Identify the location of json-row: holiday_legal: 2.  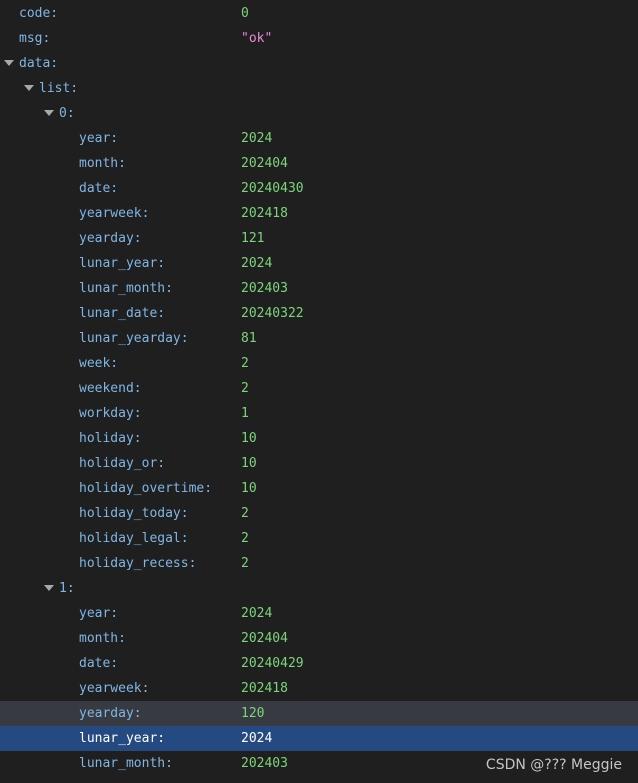
(319, 538).